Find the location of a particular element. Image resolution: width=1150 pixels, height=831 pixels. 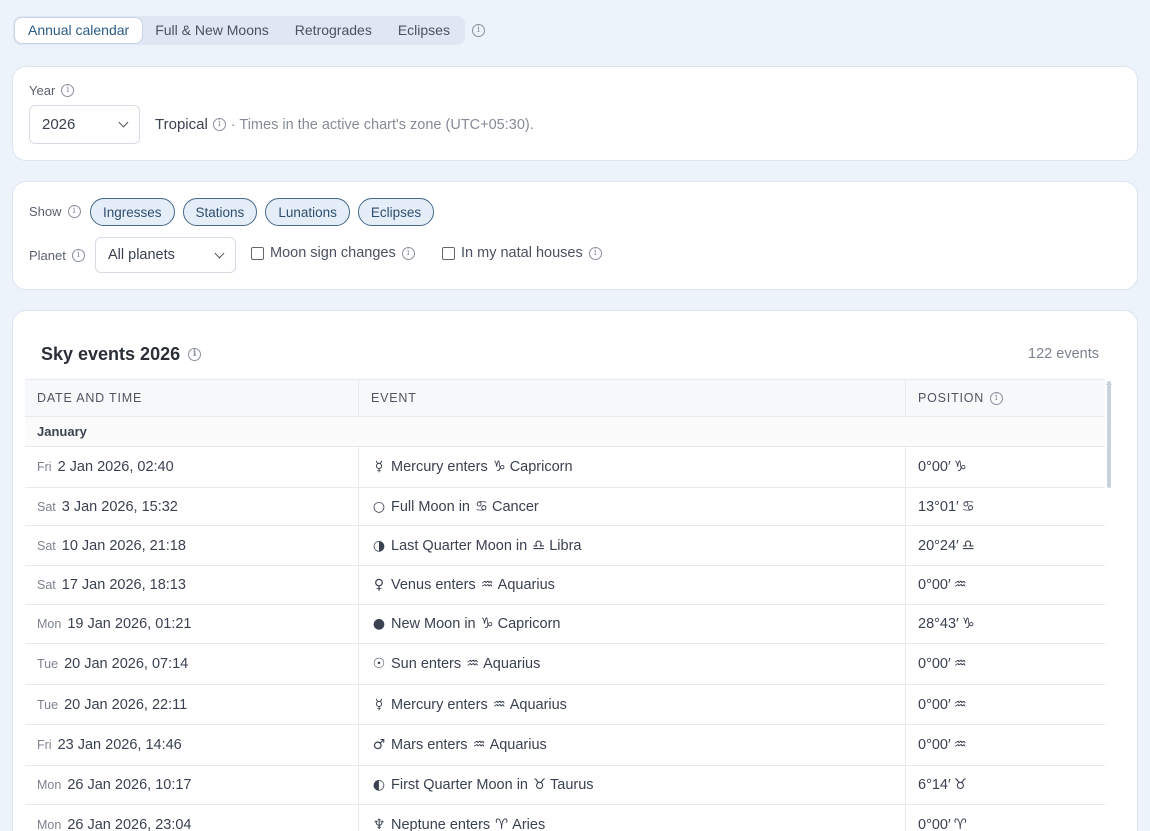

date-cell: Tue 20 Jan 2026, 07:14 is located at coordinates (192, 664).